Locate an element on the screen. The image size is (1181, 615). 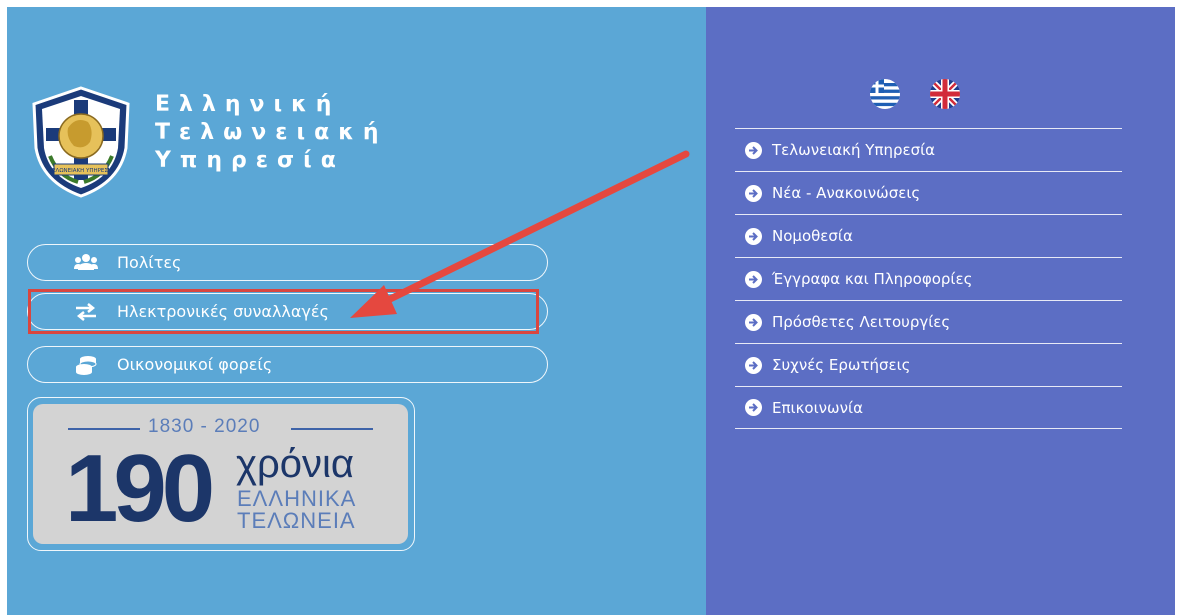
brand-line-3: Υπηρεσία is located at coordinates (250, 160).